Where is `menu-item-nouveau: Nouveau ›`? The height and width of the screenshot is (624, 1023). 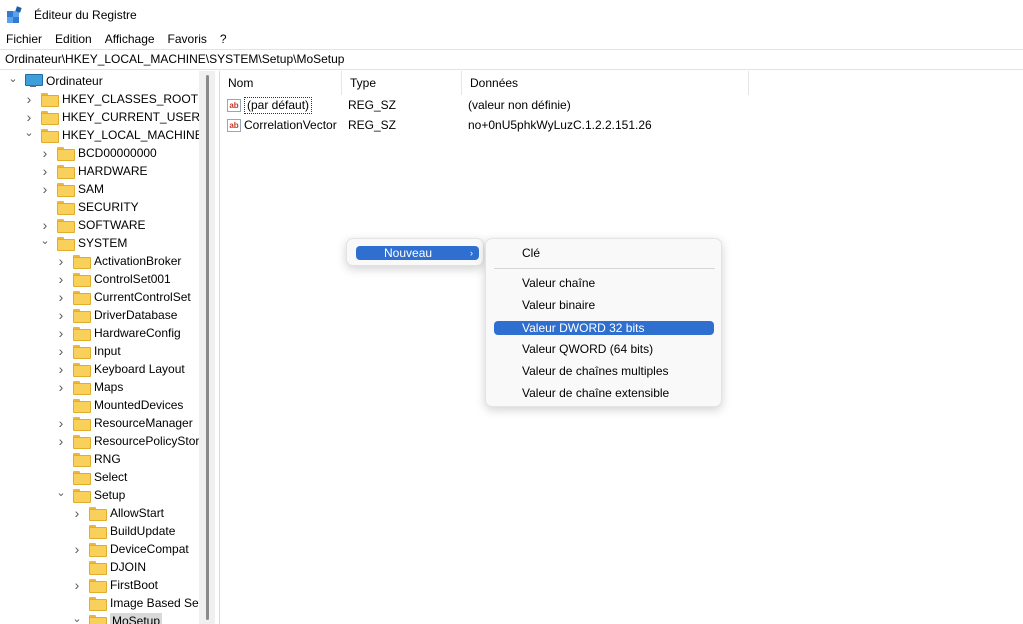 menu-item-nouveau: Nouveau › is located at coordinates (417, 253).